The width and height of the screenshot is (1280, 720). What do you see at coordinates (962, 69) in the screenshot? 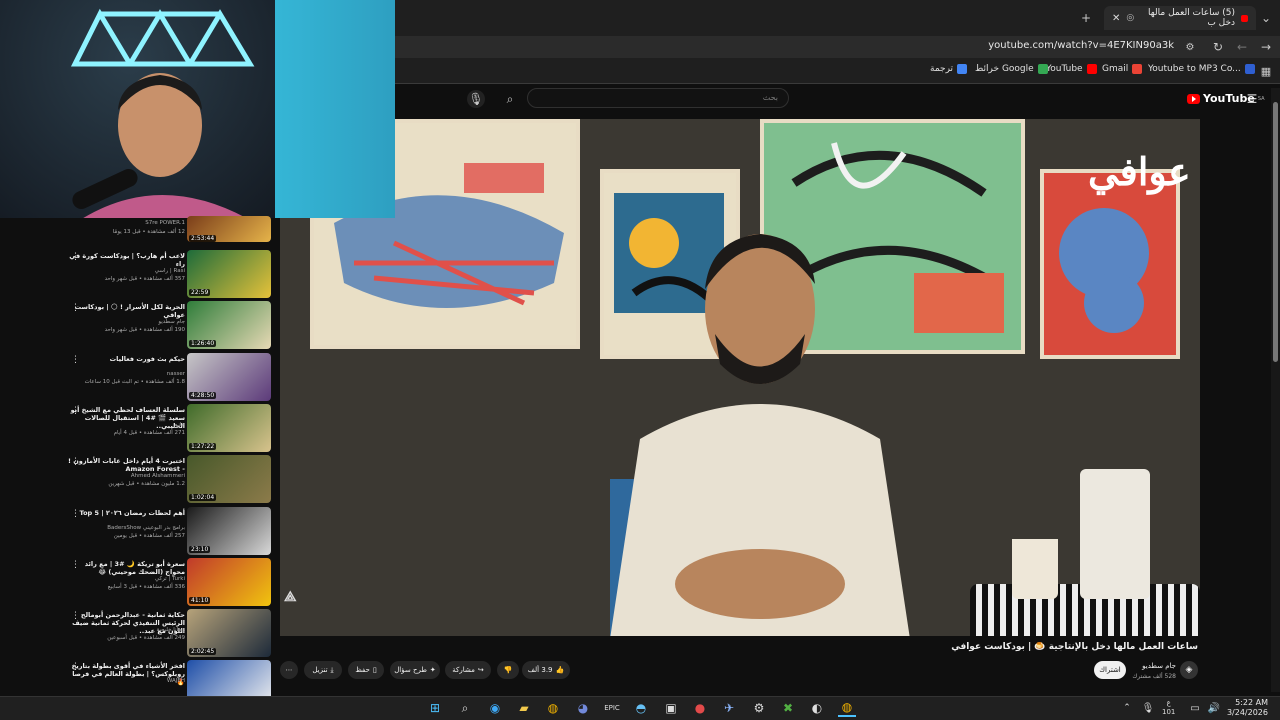
I see `translate-favicon-icon` at bounding box center [962, 69].